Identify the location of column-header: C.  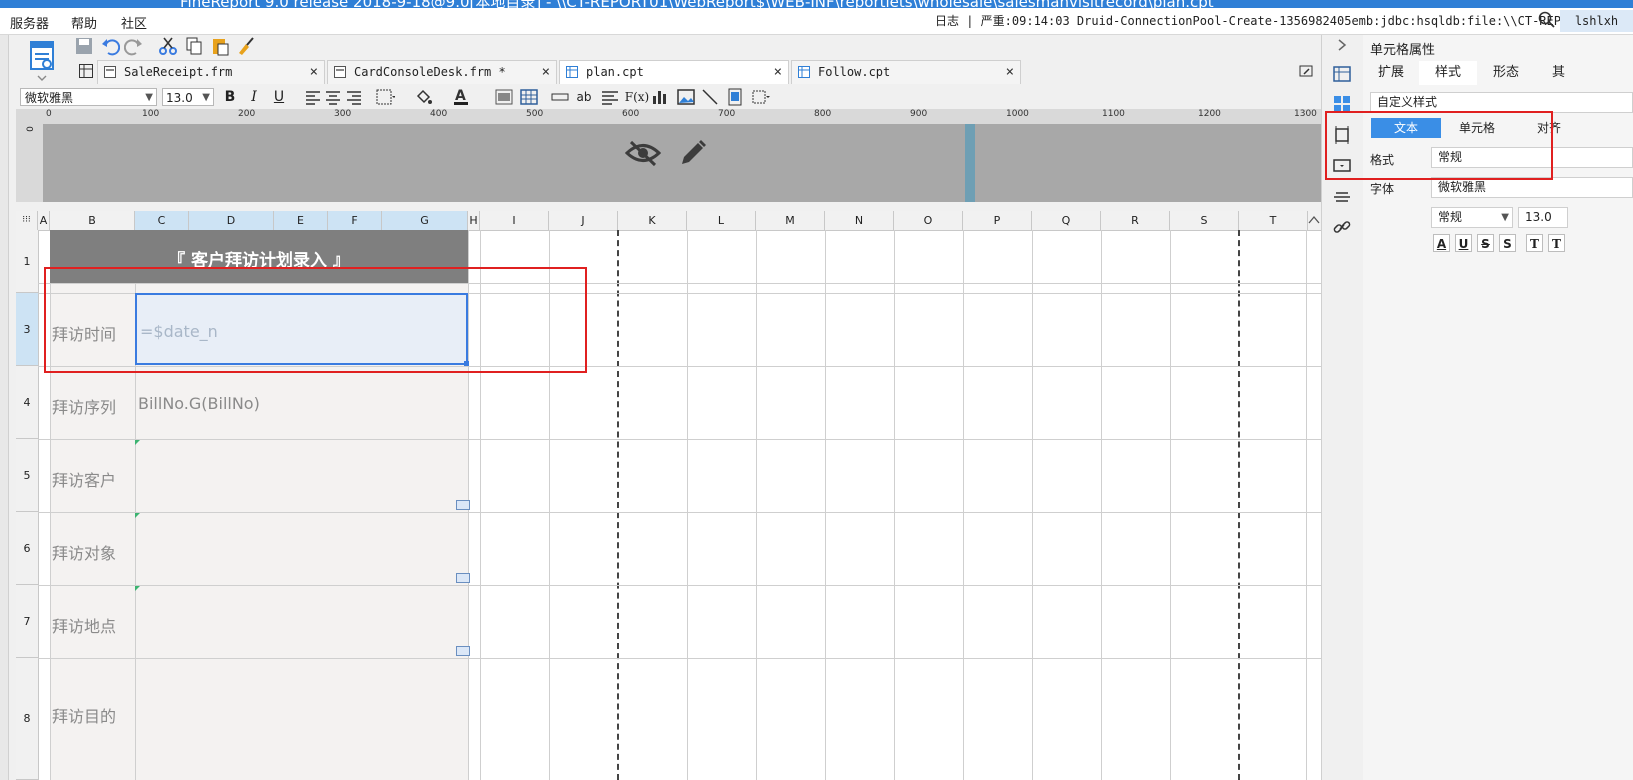
(162, 220).